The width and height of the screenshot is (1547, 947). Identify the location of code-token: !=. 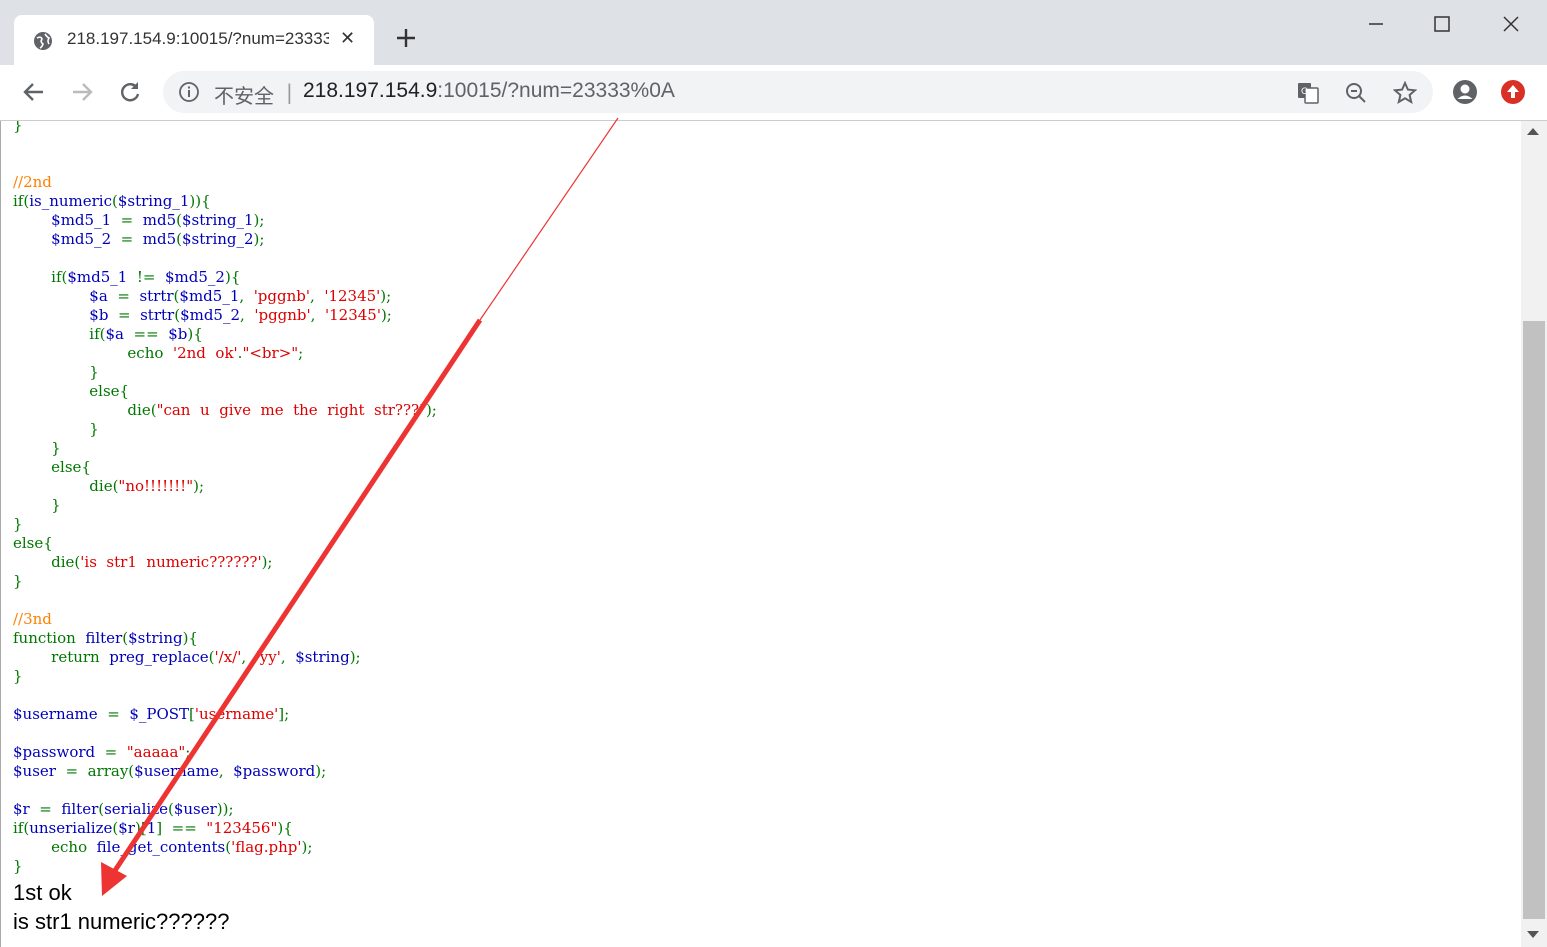
(150, 277).